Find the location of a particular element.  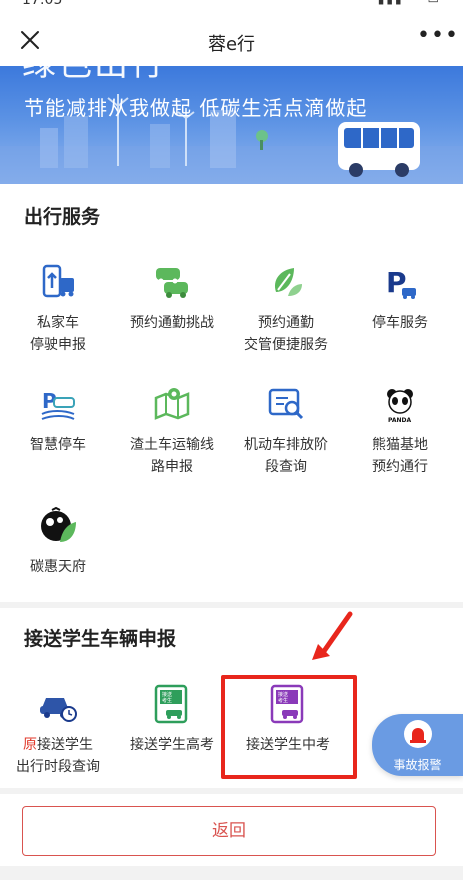

red-highlight-box is located at coordinates (289, 727).